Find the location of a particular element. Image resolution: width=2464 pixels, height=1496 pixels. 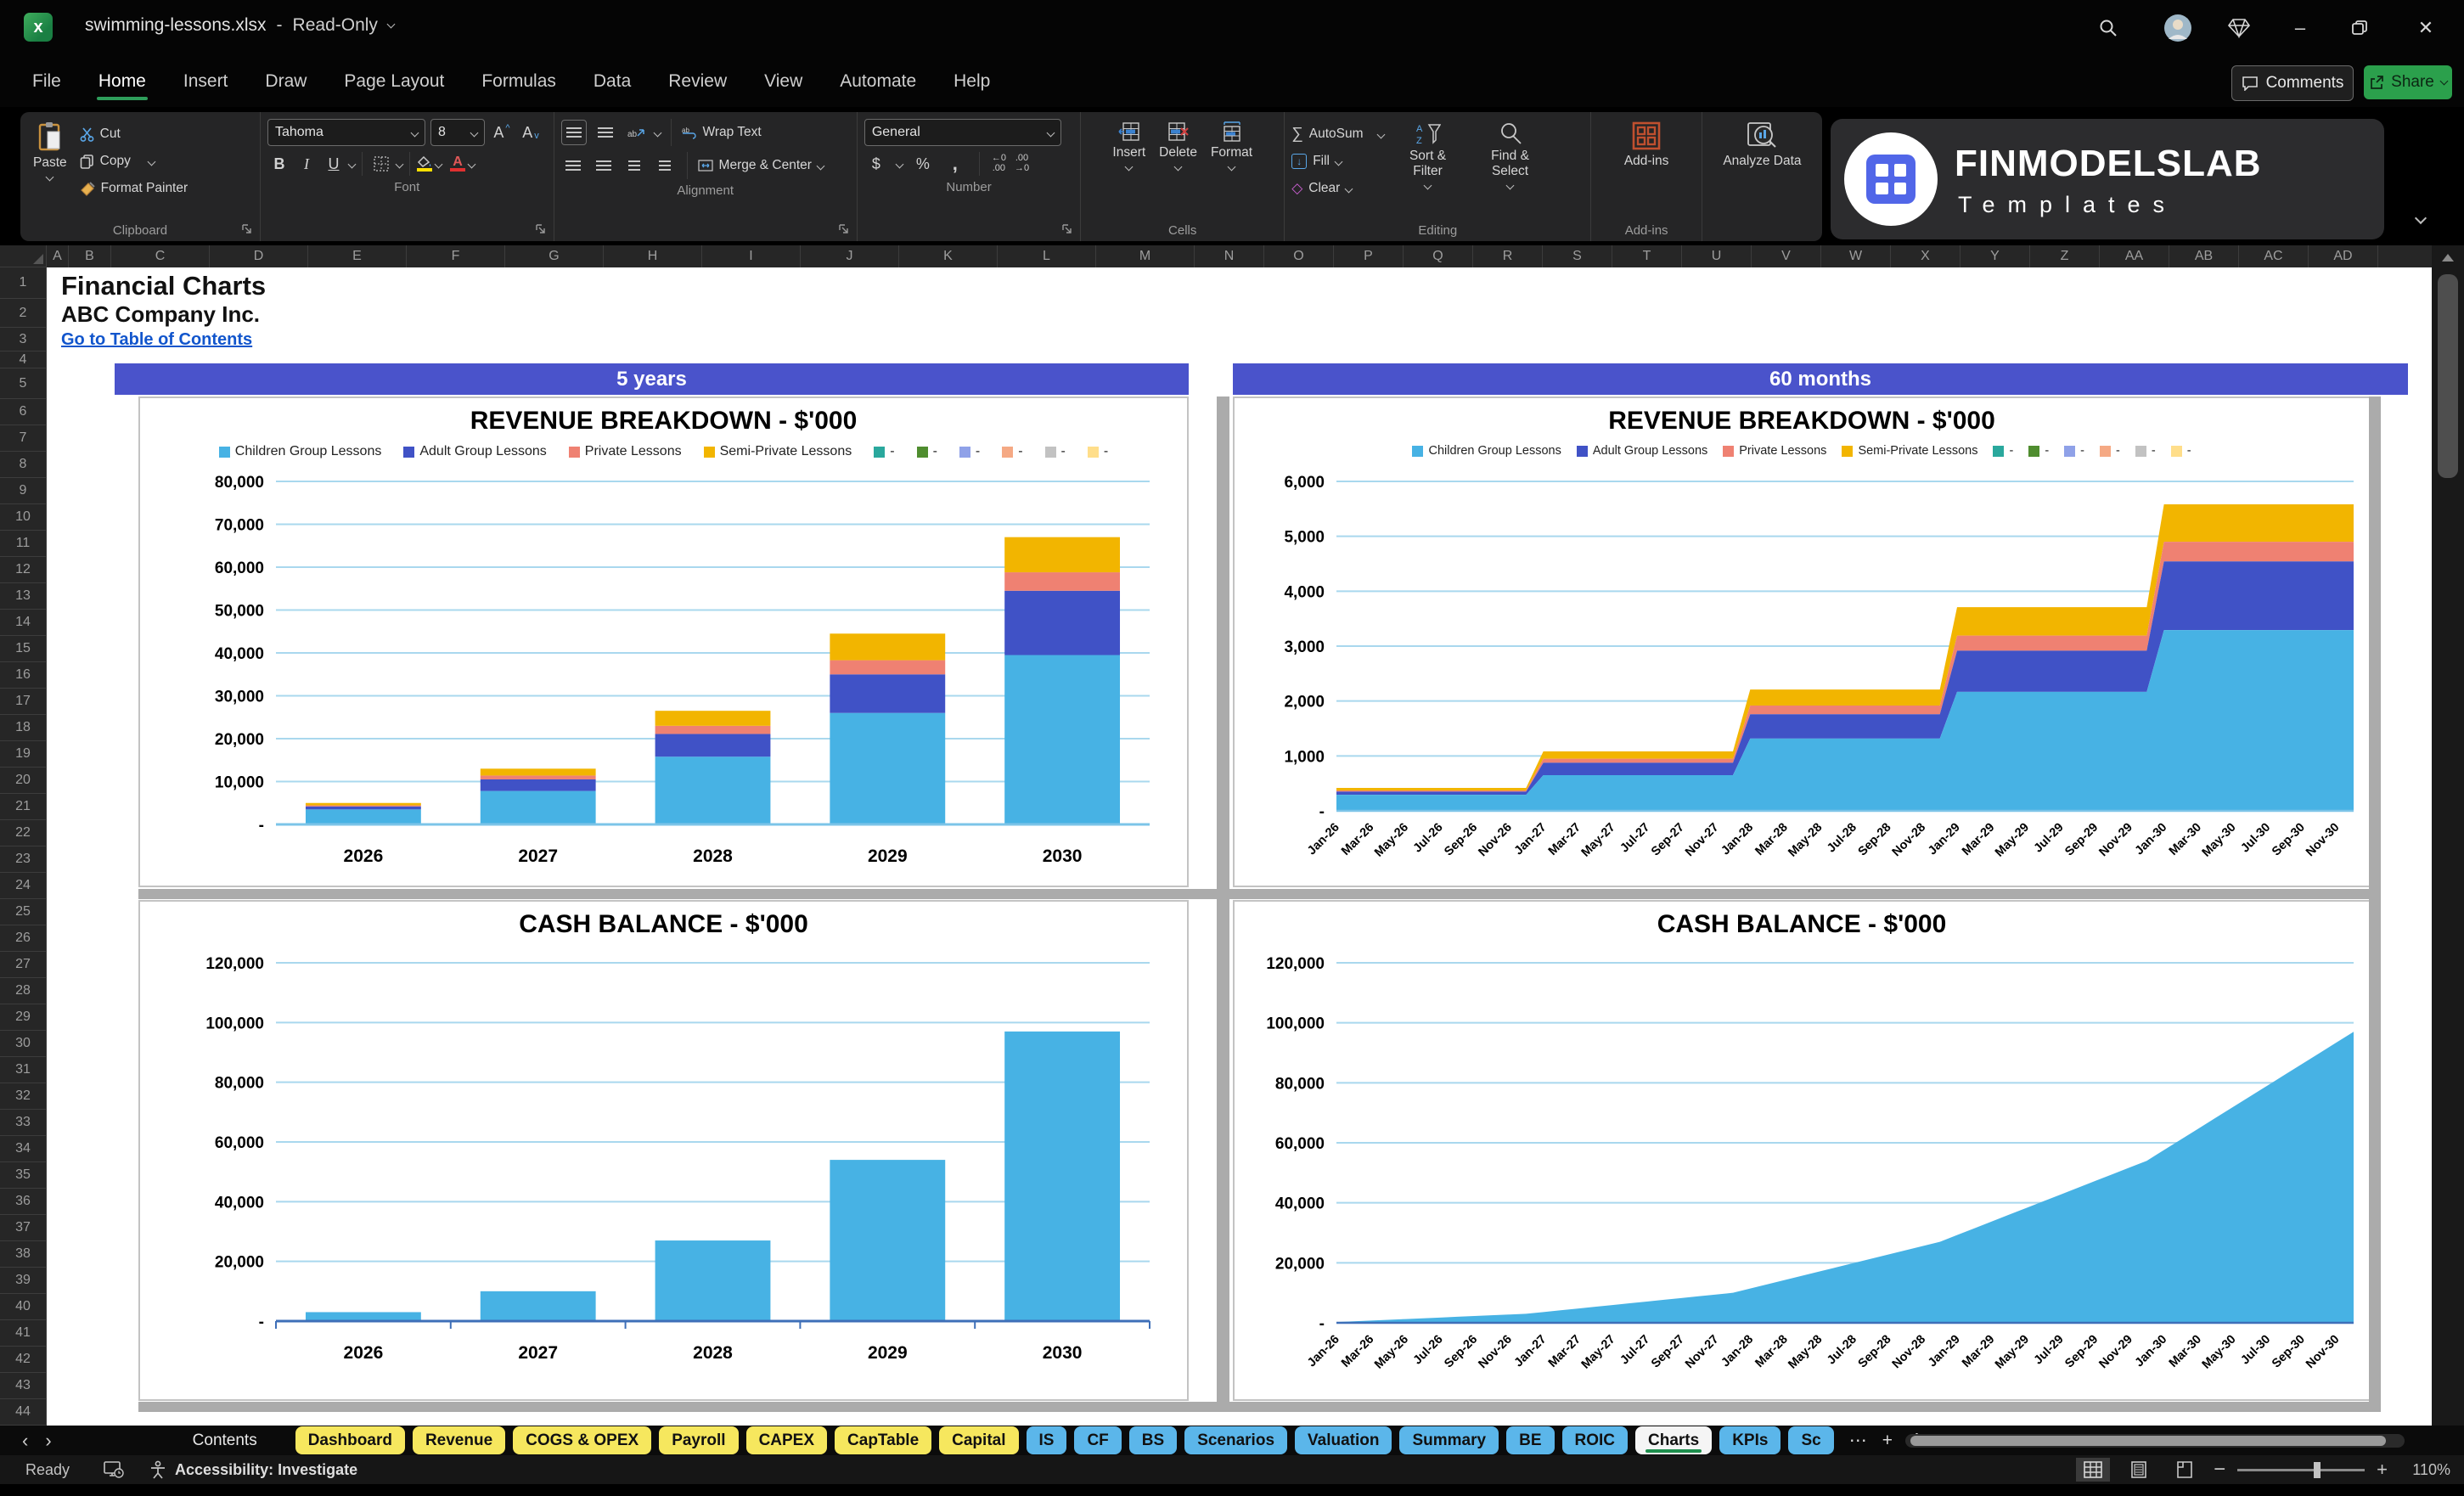

row-header-35: 35 is located at coordinates (23, 1175).